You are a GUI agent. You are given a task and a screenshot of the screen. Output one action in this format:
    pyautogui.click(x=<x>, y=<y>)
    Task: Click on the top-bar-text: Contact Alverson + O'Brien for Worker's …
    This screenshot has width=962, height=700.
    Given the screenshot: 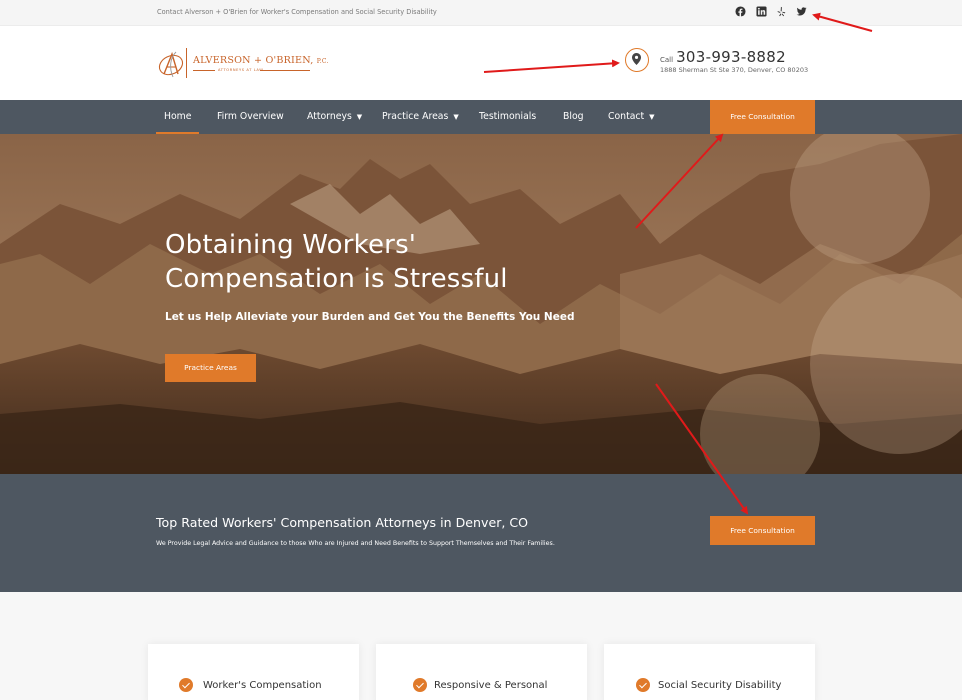 What is the action you would take?
    pyautogui.click(x=297, y=12)
    